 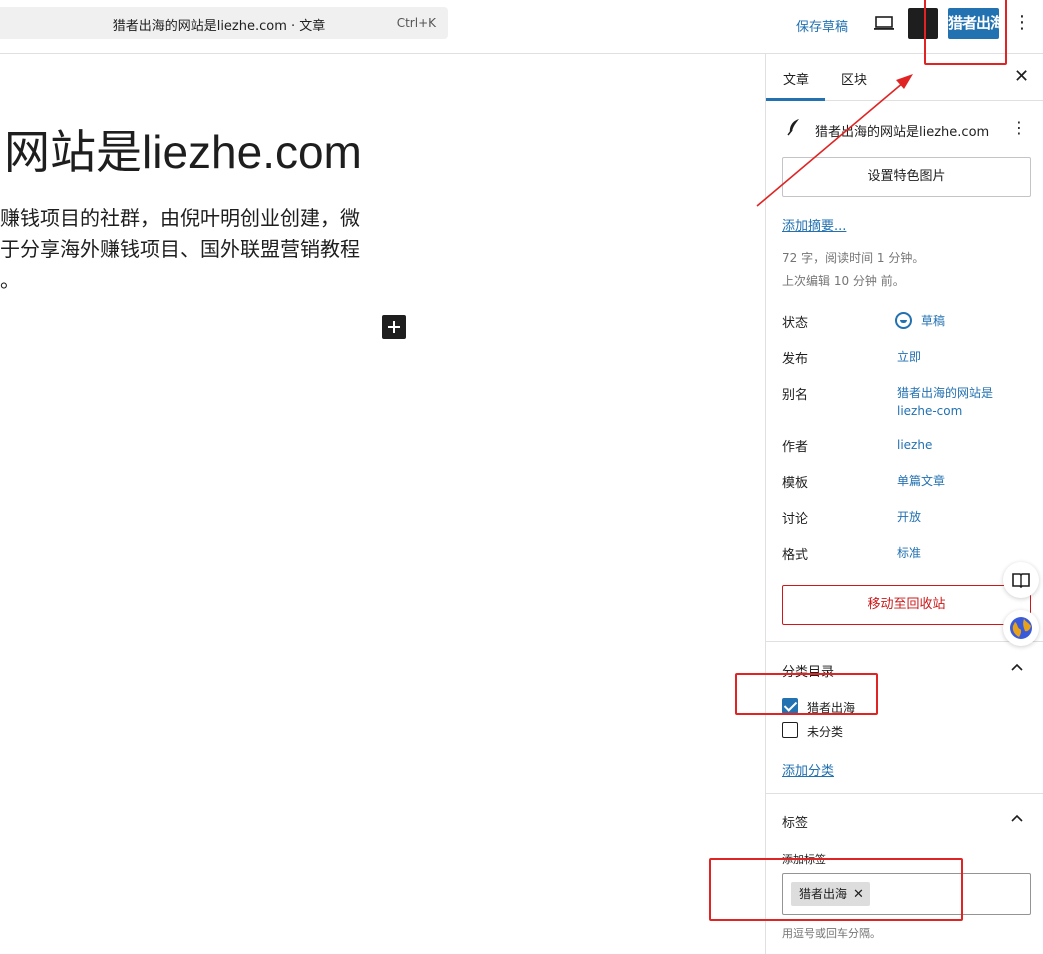 I want to click on last-edited: 上次编辑 10 分钟 前。, so click(x=843, y=281).